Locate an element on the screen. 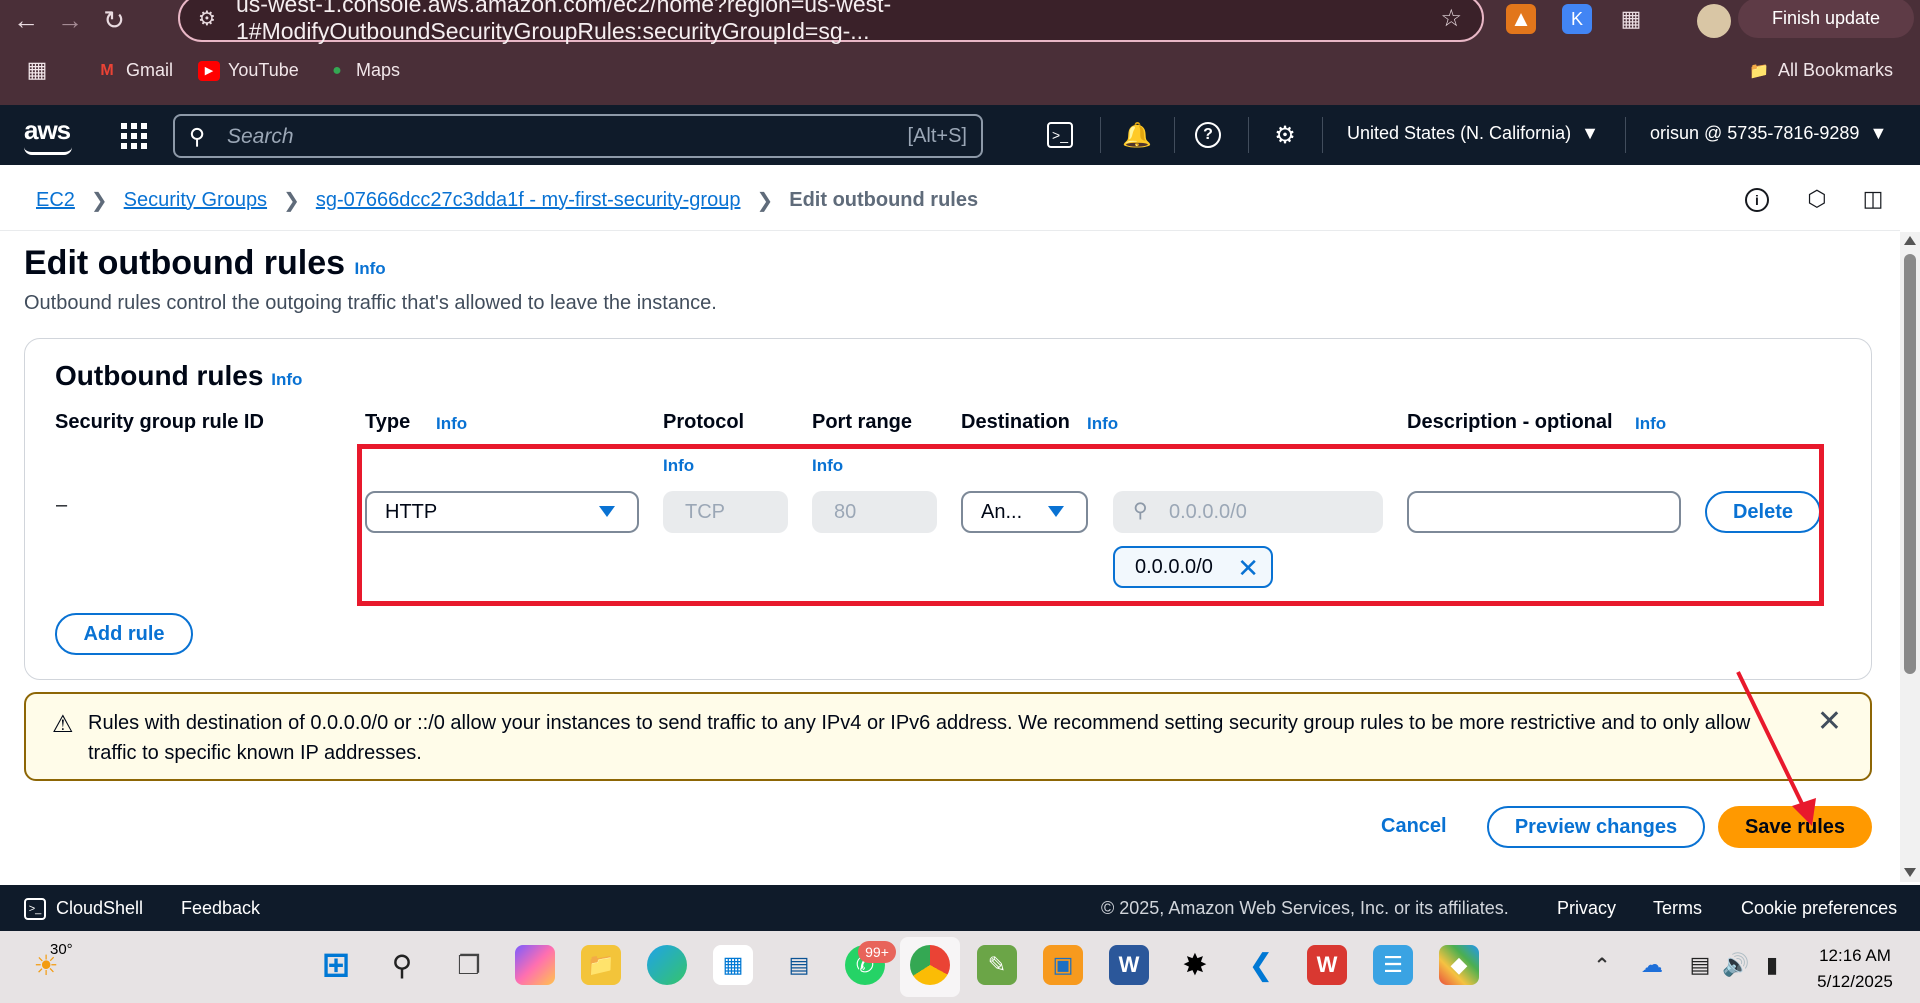  virtualbox-icon: ▣ is located at coordinates (1063, 965).